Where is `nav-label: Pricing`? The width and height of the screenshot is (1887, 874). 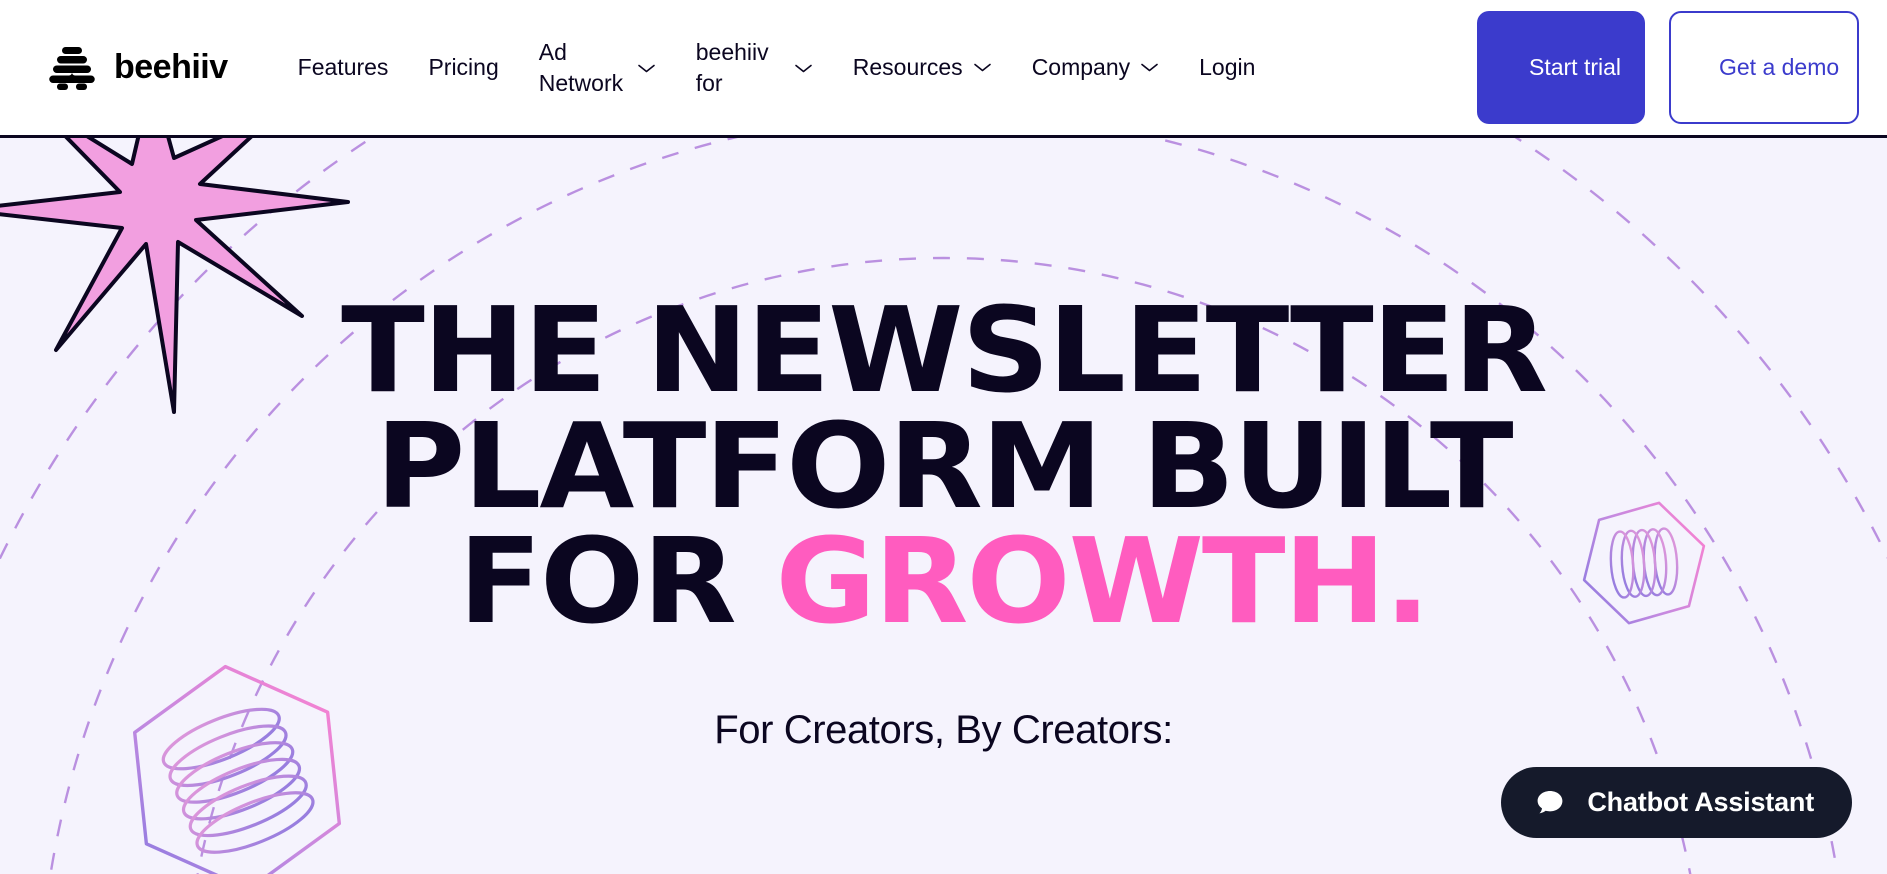 nav-label: Pricing is located at coordinates (463, 66).